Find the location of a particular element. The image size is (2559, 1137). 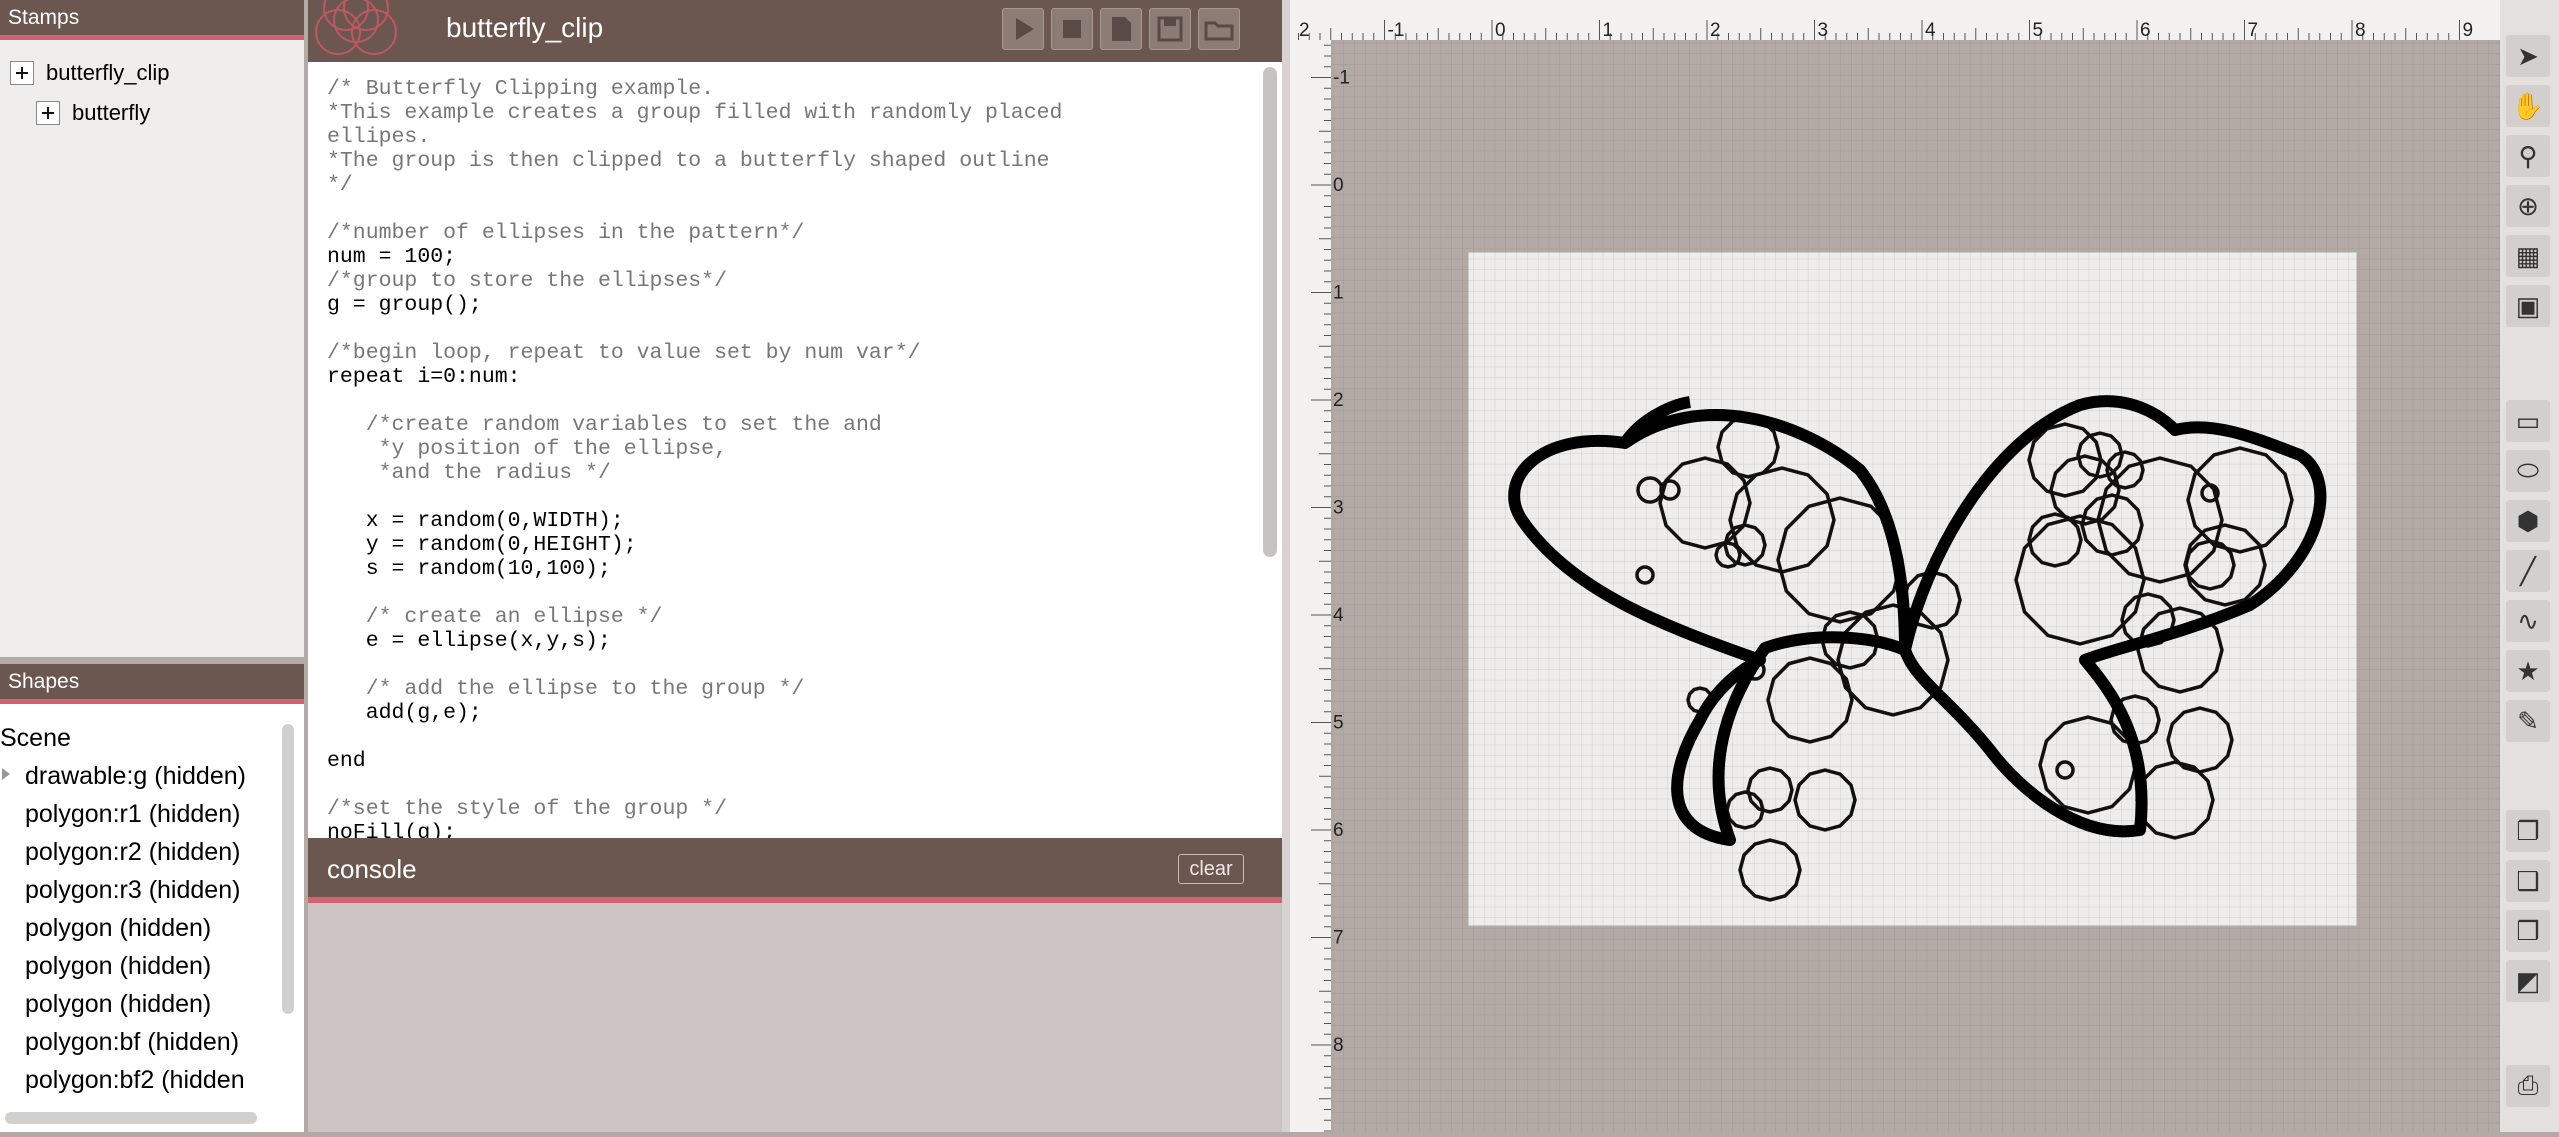

tools-toolbar: ➤ ✋ ⚲ ⊕ ▦ ▣ ▭ ⬭ ⬢ ╱ ∿ ★ ✎ ❐ ❑ ❒ ◩ ⎙ is located at coordinates (2529, 566).